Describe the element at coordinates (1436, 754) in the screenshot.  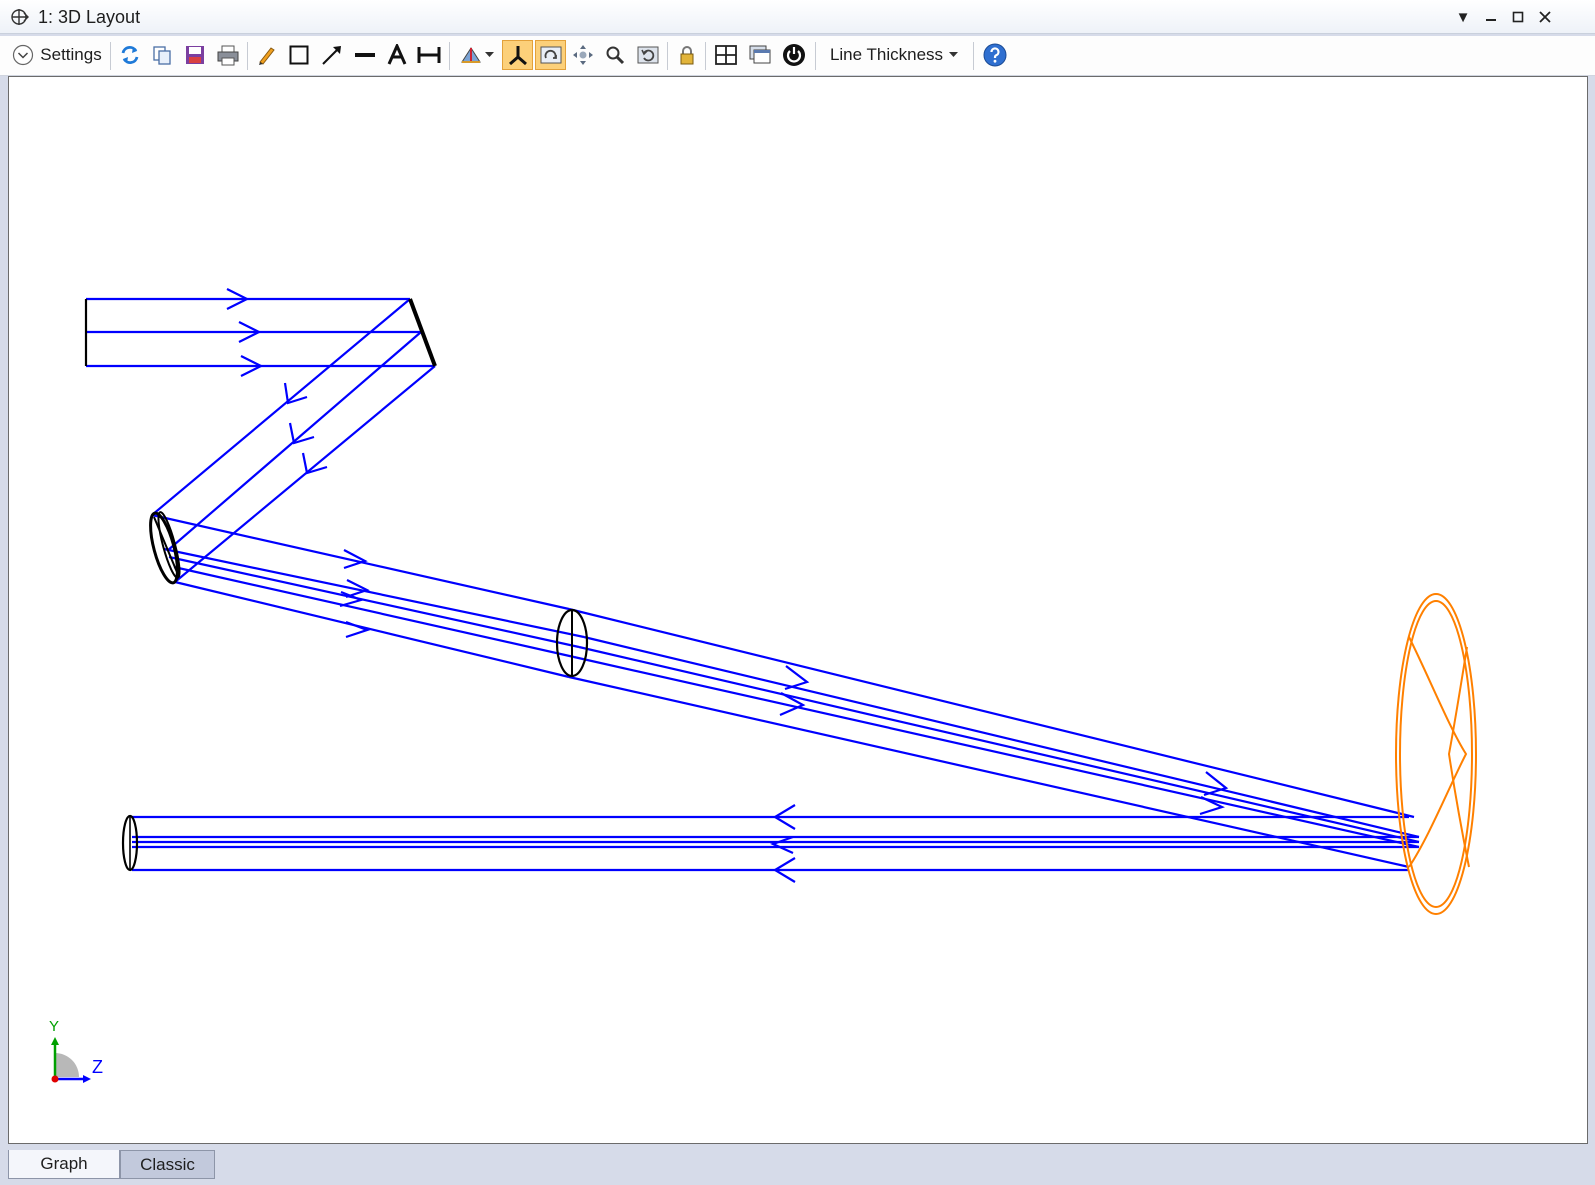
I see `image-surface` at that location.